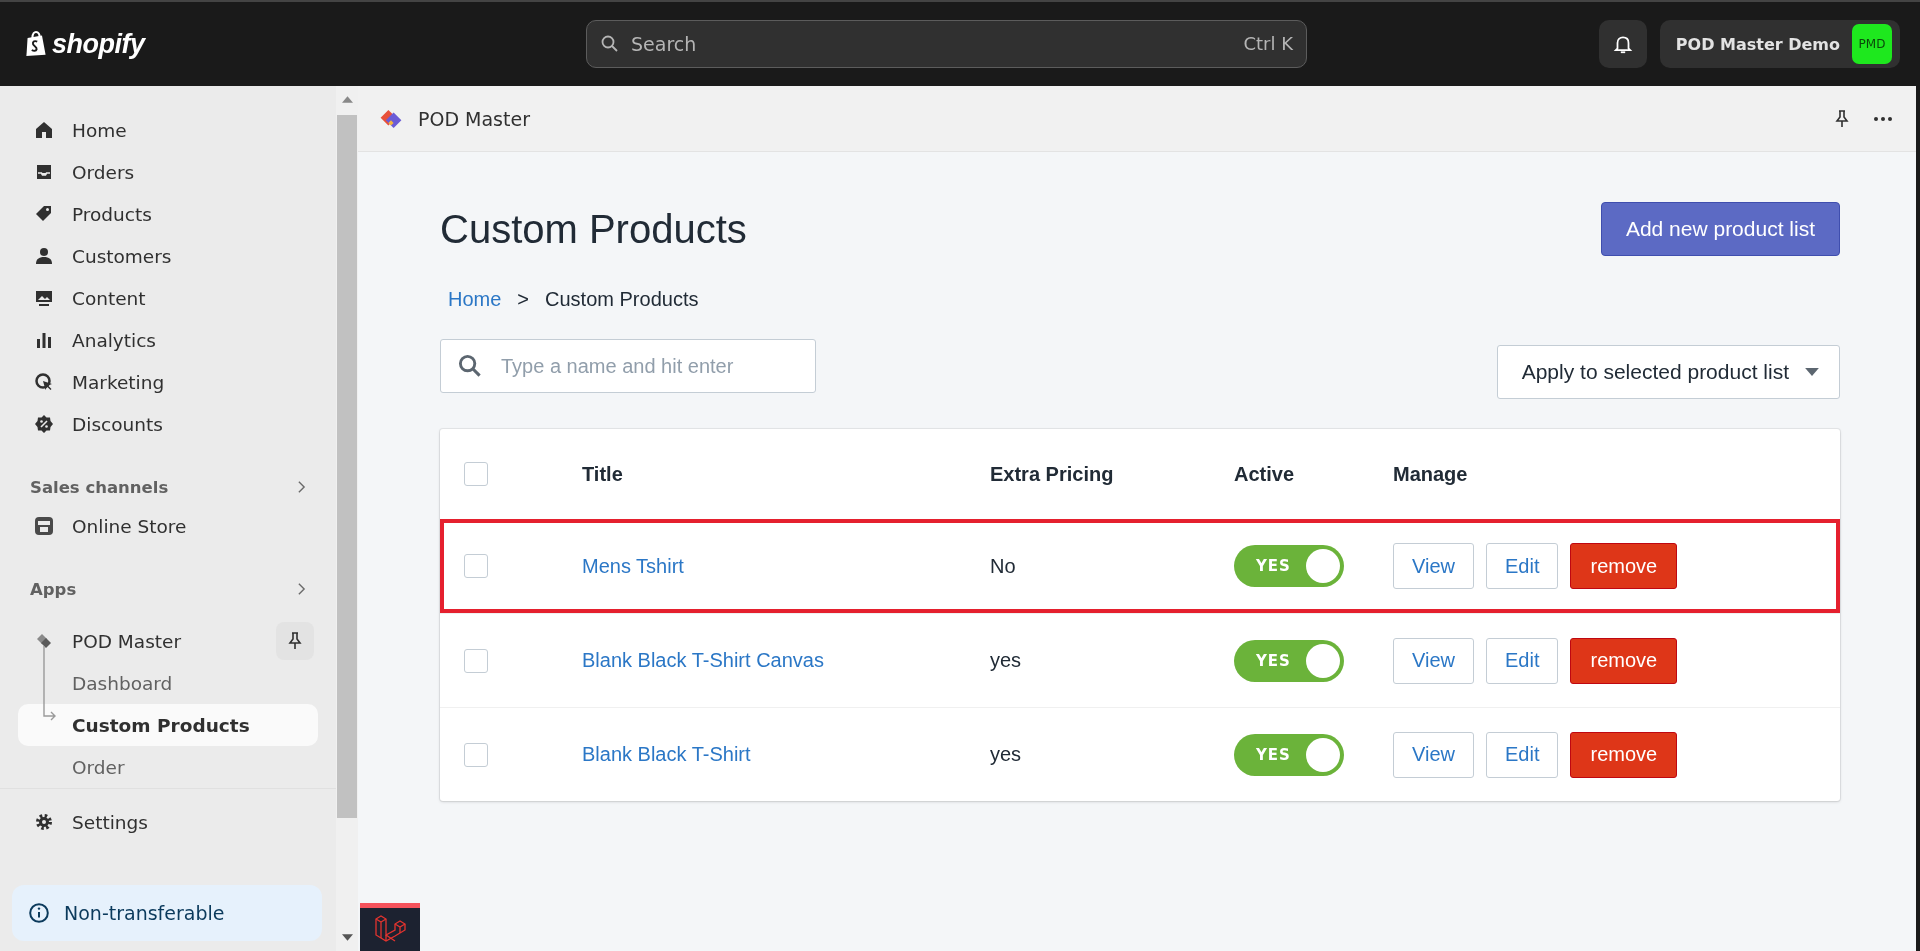 The height and width of the screenshot is (951, 1920). I want to click on column-header: Extra Pricing, so click(1052, 474).